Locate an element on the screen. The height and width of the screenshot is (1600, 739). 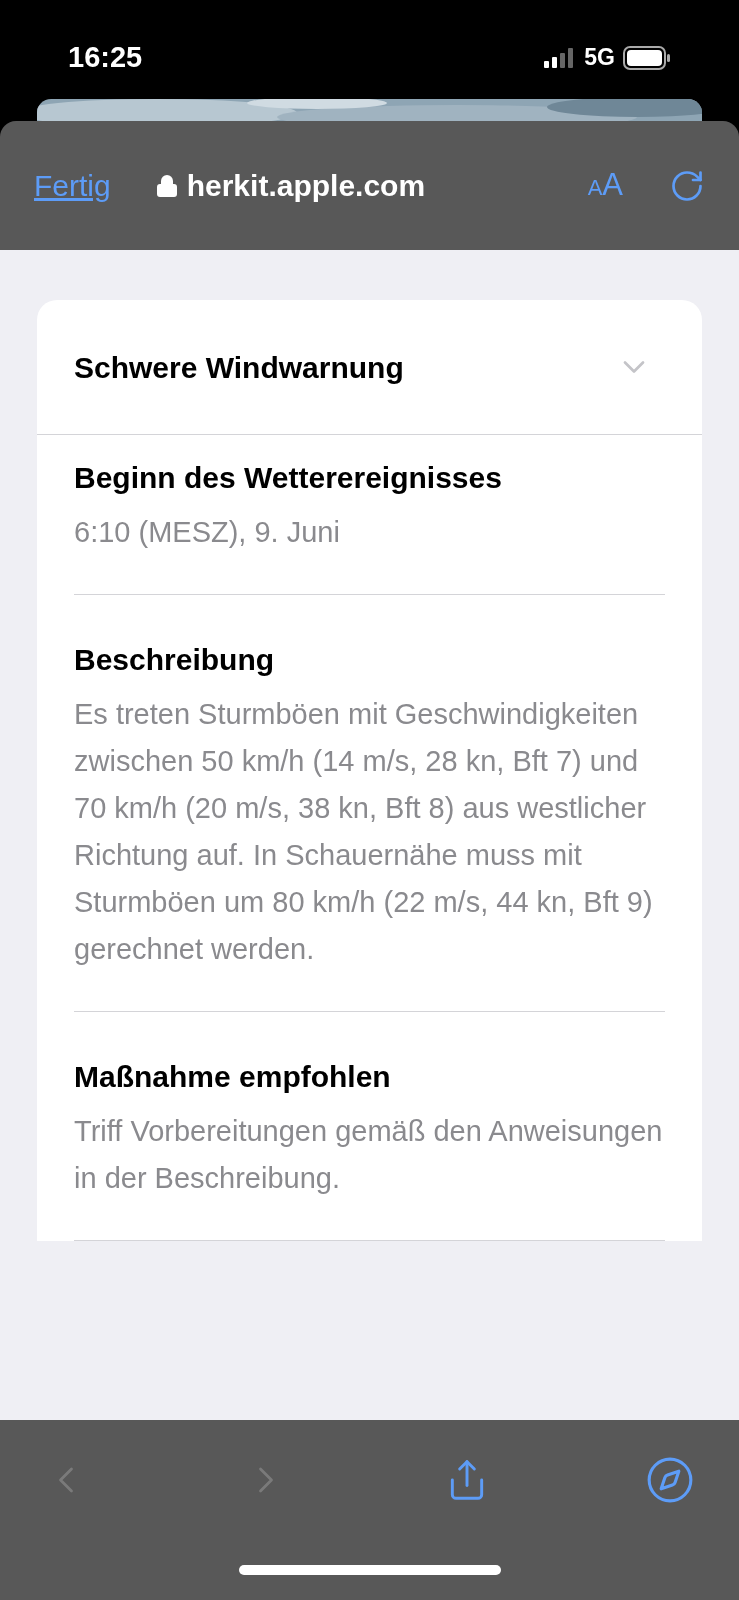
card-title: Schwere Windwarnung is located at coordinates (239, 367).